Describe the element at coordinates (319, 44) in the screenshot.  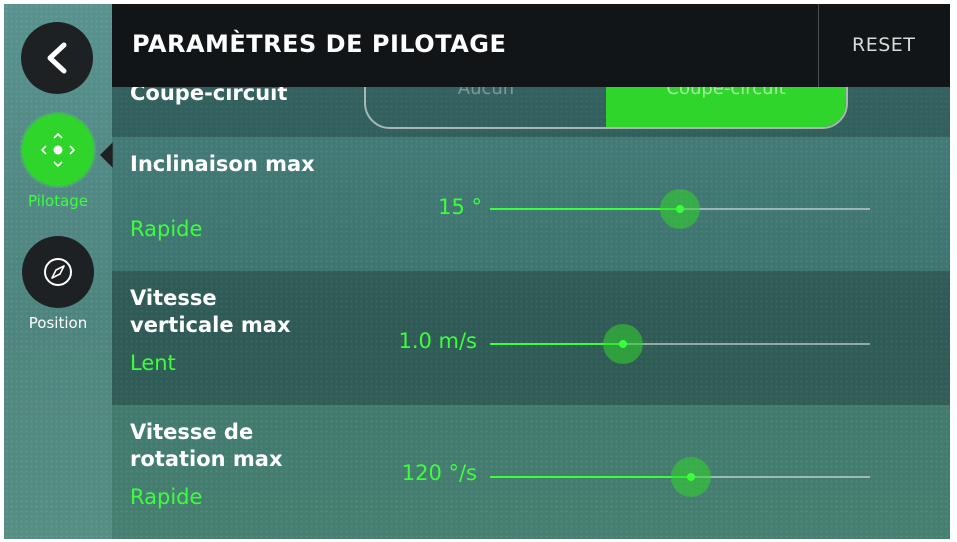
I see `page-title: PARAMÈTRES DE PILOTAGE` at that location.